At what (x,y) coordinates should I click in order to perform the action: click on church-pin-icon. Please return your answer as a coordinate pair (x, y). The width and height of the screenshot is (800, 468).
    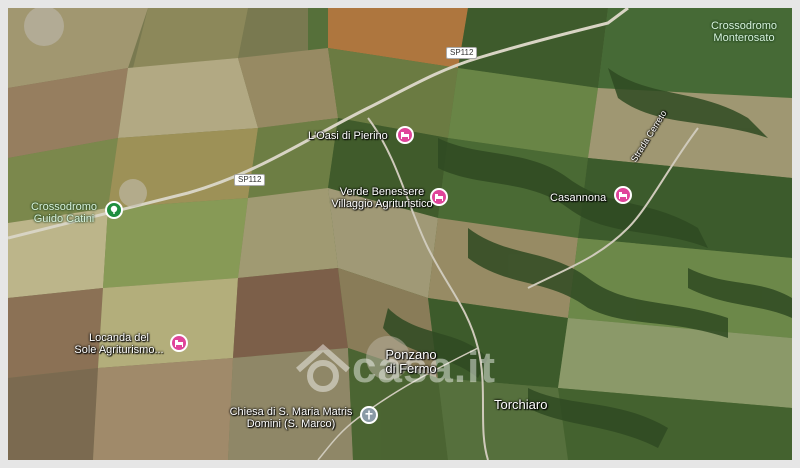
    Looking at the image, I should click on (369, 415).